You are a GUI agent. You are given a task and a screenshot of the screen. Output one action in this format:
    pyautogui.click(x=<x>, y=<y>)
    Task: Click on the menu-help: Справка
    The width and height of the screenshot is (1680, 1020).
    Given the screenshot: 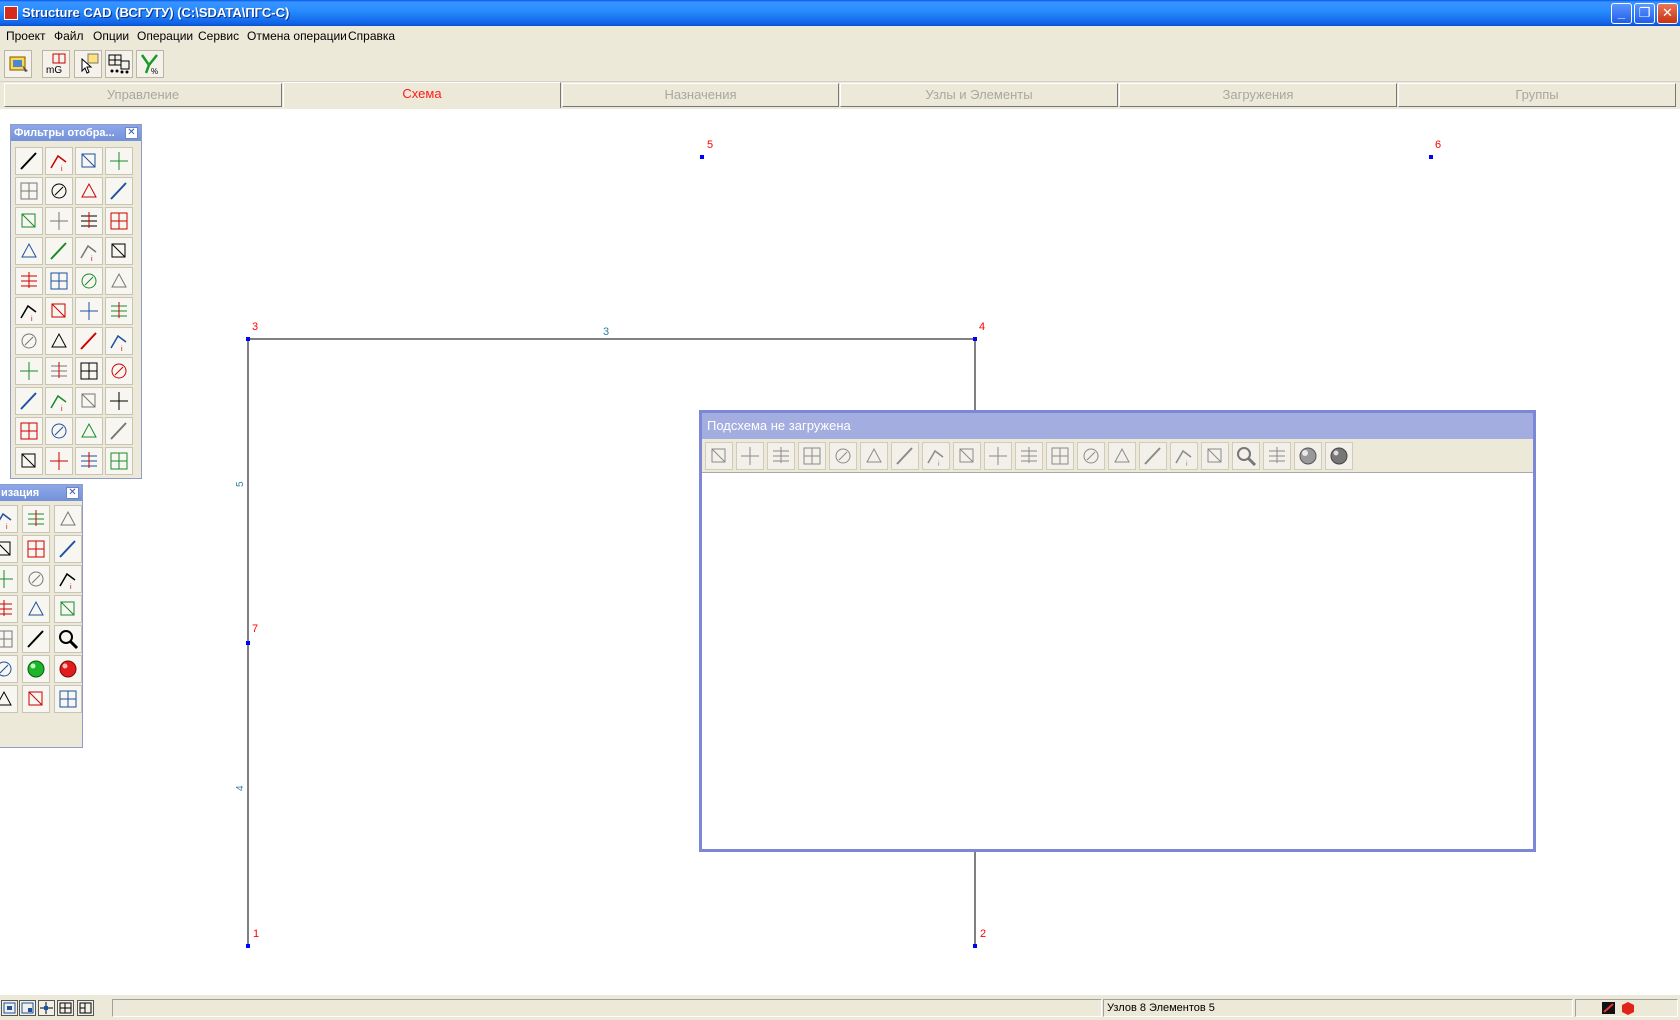 What is the action you would take?
    pyautogui.click(x=371, y=36)
    